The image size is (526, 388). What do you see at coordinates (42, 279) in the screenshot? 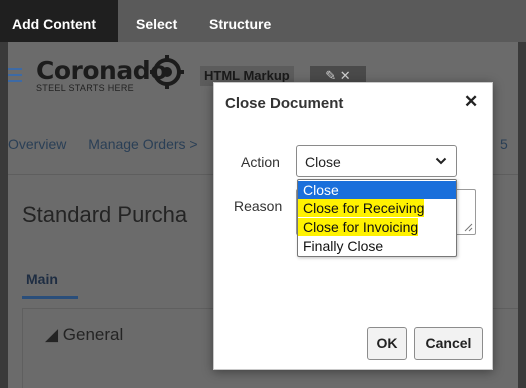
I see `tab-main: Main` at bounding box center [42, 279].